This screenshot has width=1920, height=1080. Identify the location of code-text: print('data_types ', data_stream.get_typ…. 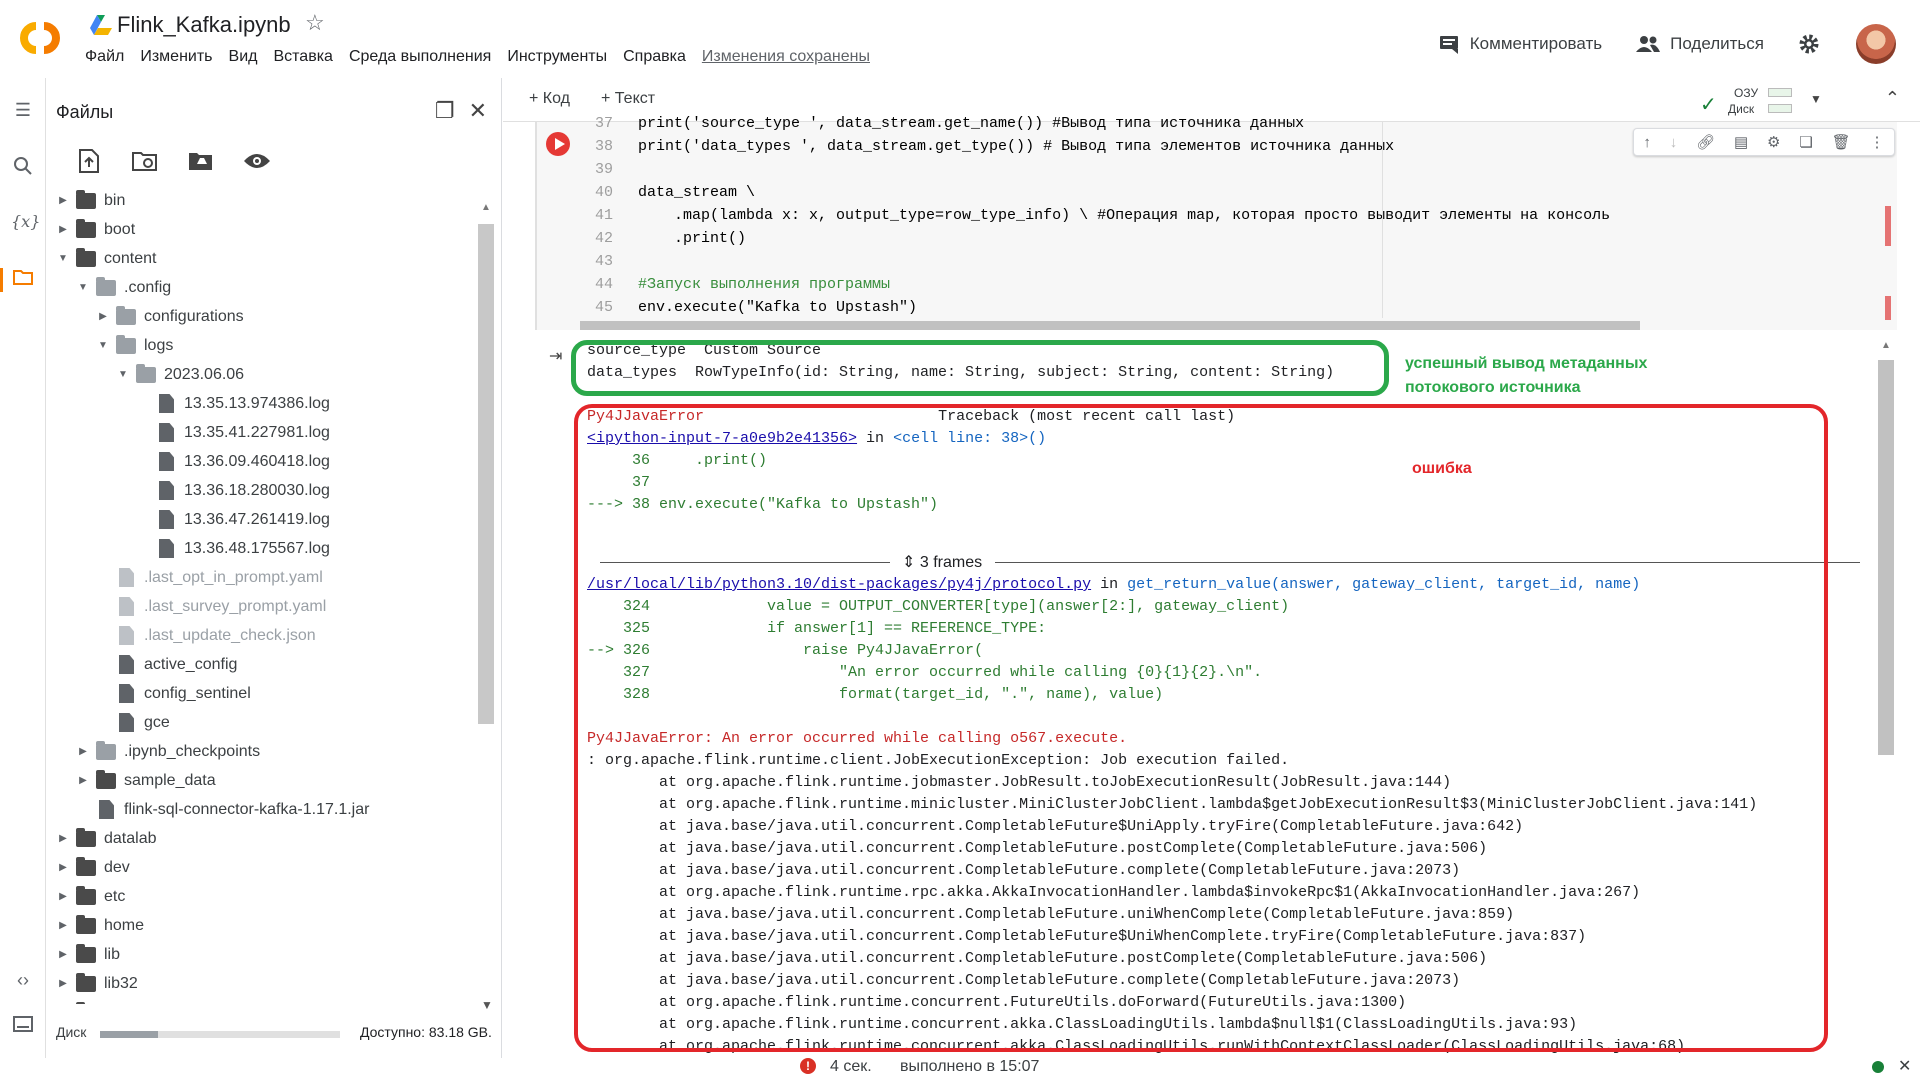
(1016, 146).